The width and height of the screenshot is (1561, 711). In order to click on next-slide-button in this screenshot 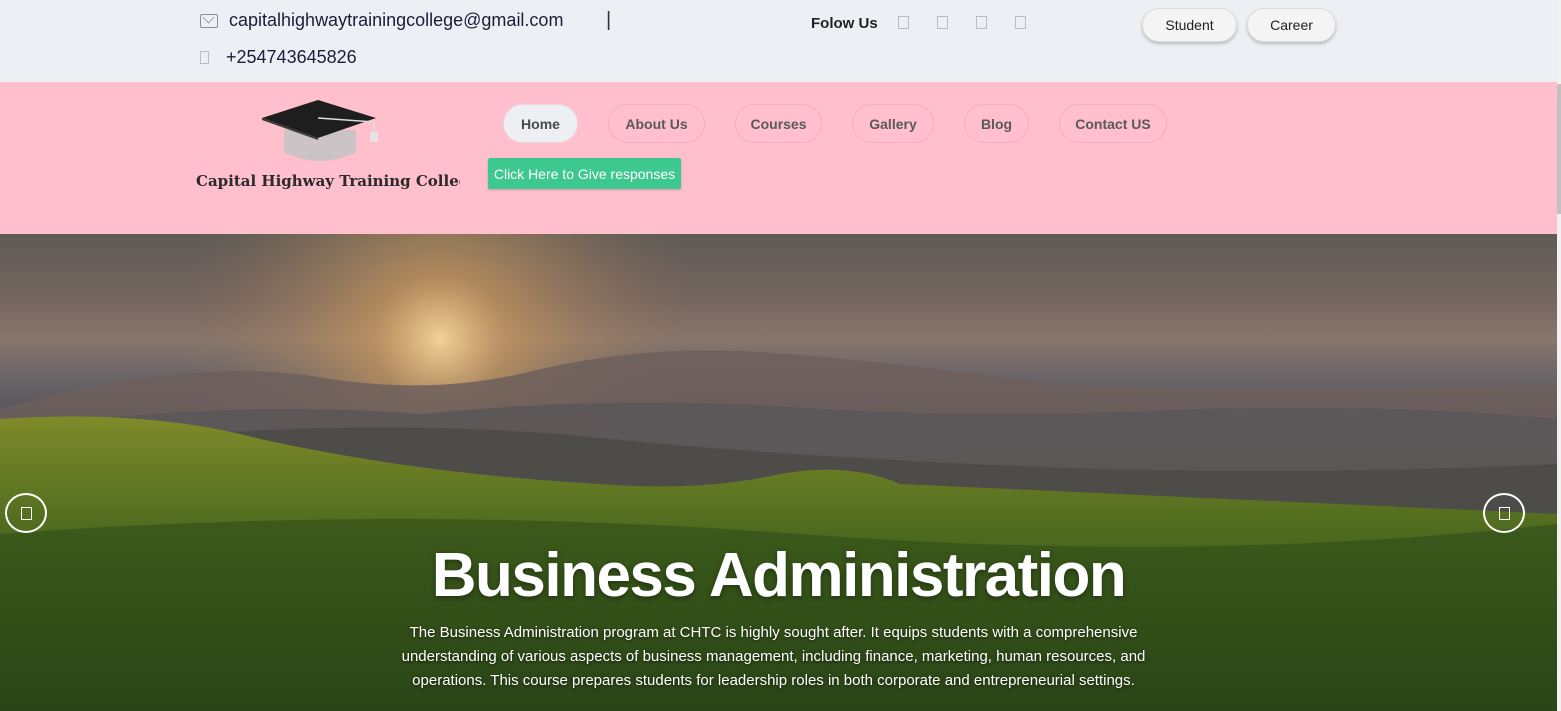, I will do `click(1504, 513)`.